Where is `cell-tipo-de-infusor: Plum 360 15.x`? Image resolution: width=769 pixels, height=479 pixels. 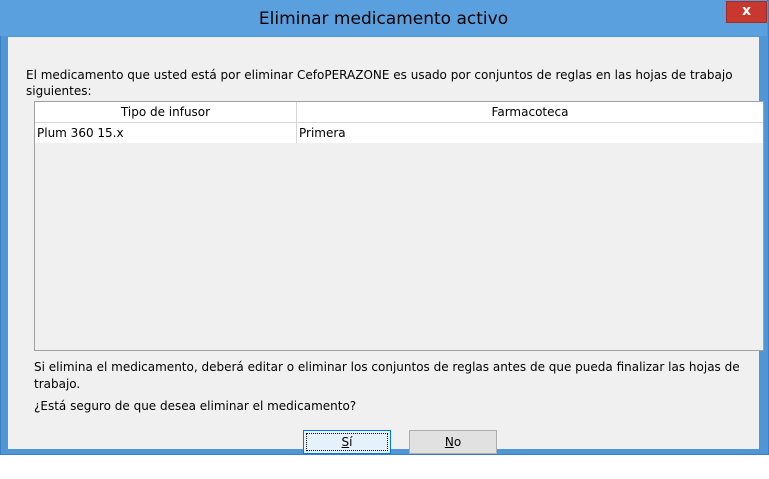
cell-tipo-de-infusor: Plum 360 15.x is located at coordinates (166, 133).